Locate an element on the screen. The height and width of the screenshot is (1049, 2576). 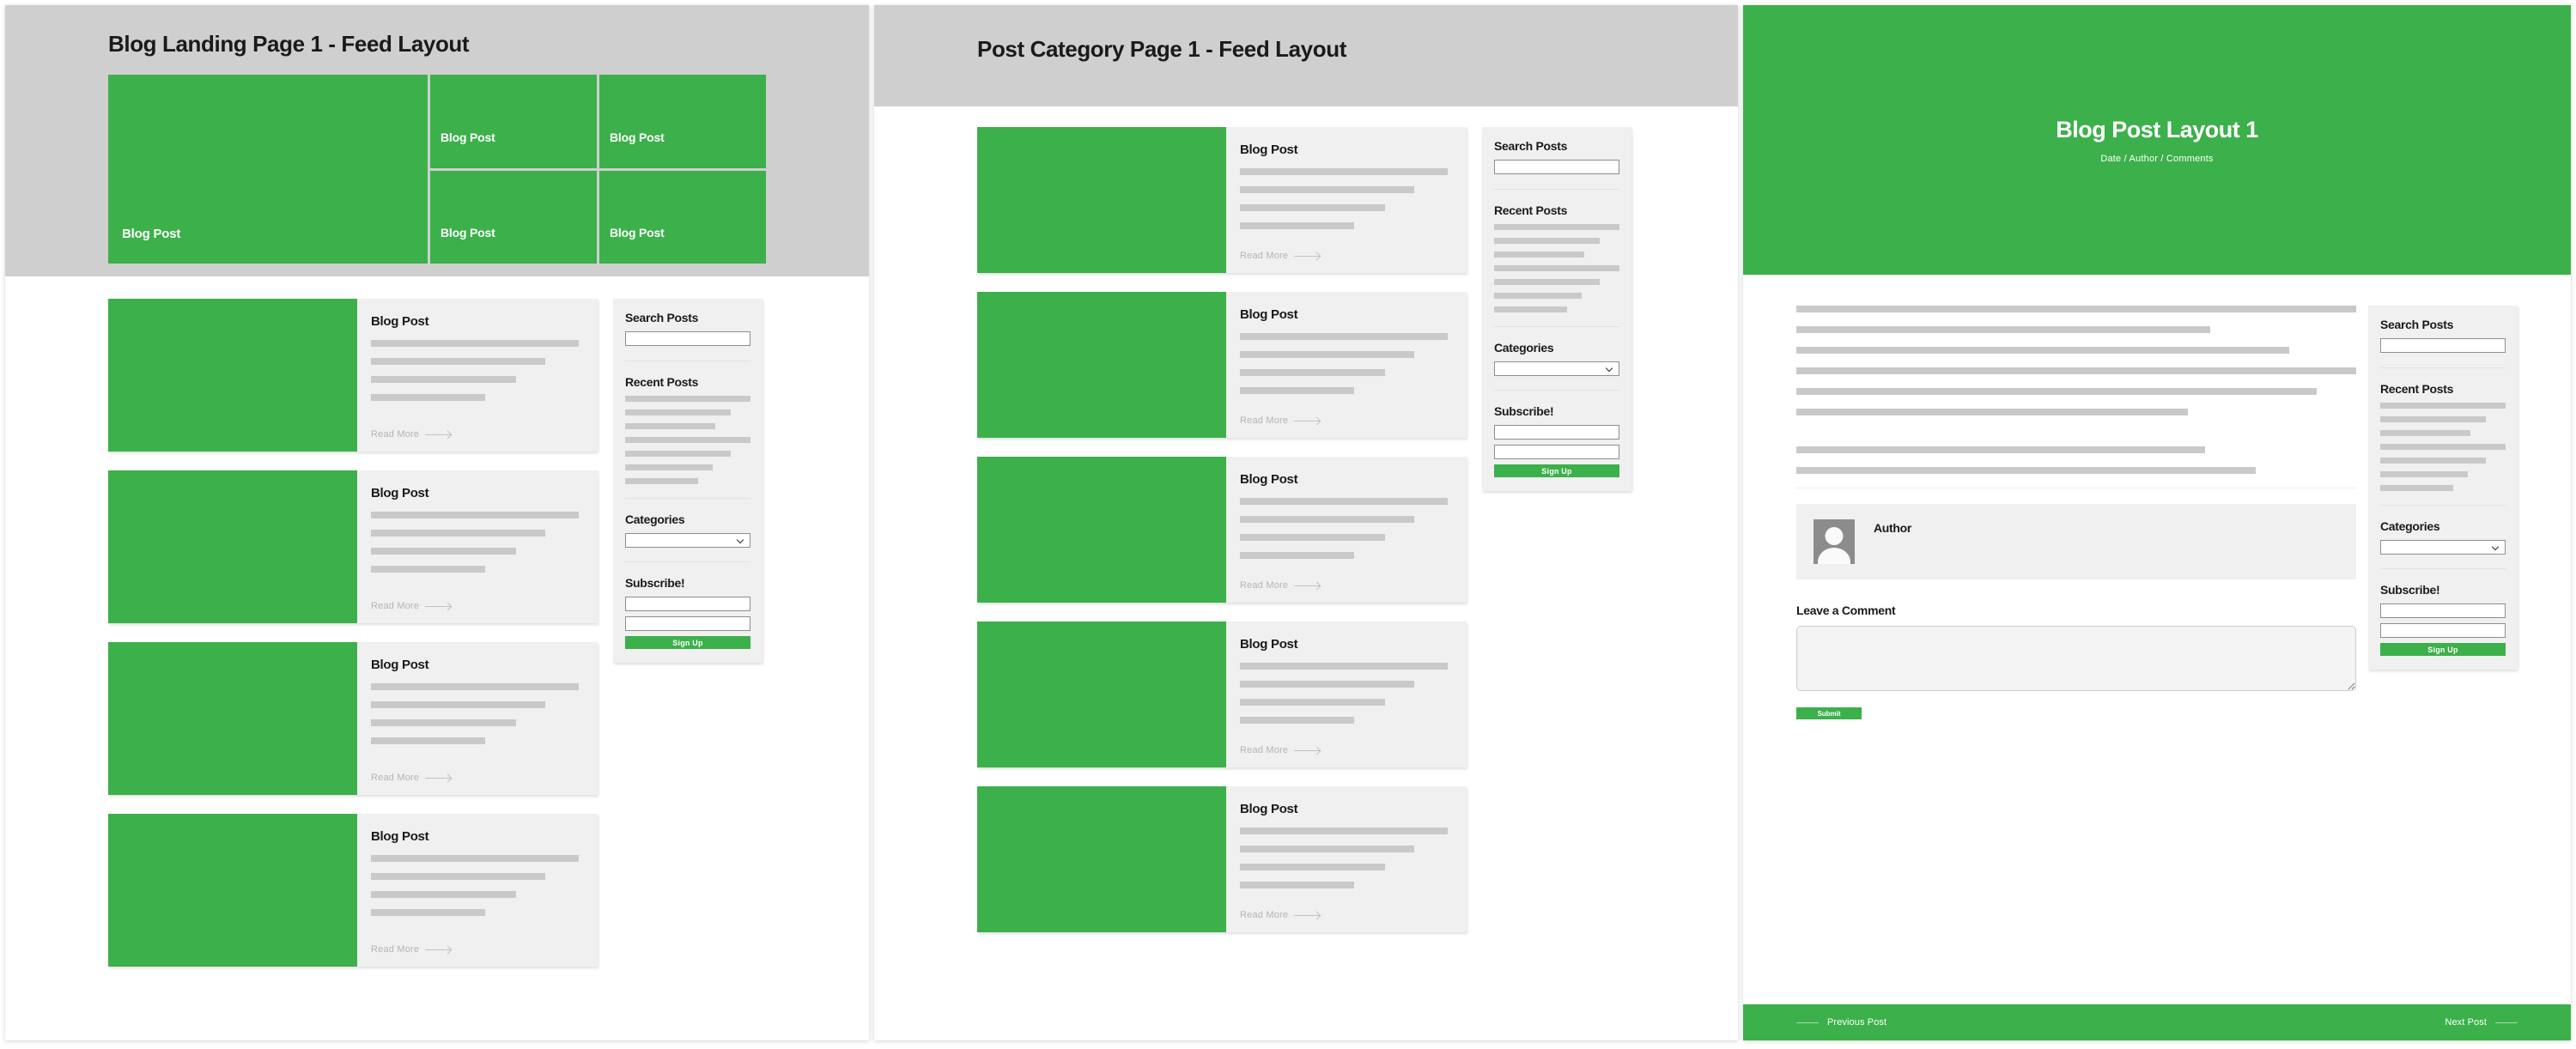
page-title: Blog Post Layout 1 is located at coordinates (2157, 129).